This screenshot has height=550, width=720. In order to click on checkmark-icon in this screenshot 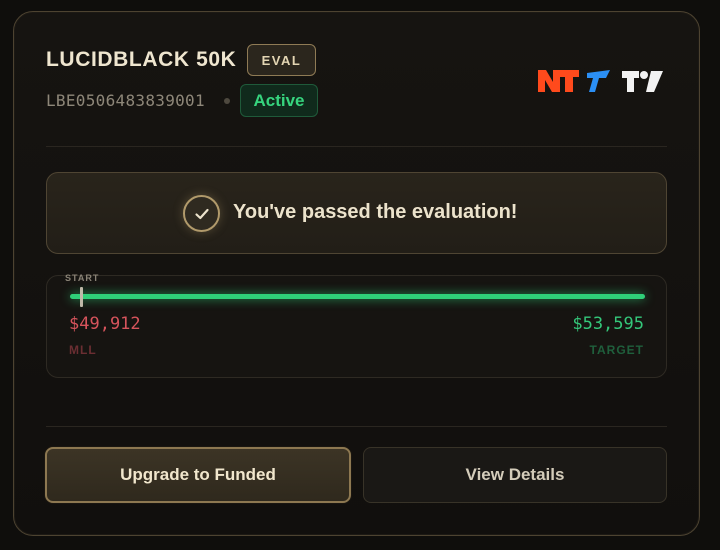, I will do `click(201, 213)`.